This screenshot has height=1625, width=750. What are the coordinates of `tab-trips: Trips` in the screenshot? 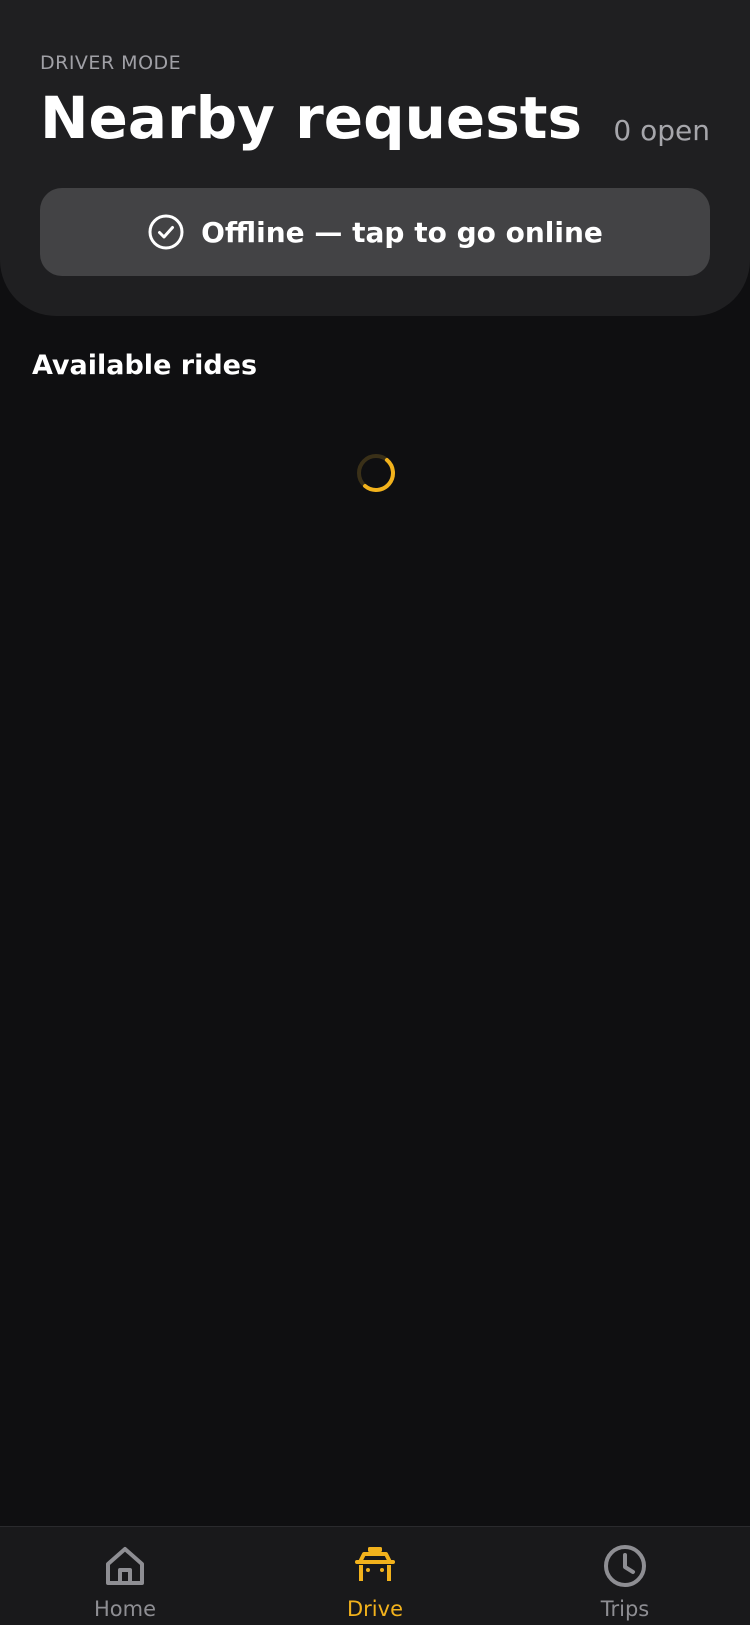 It's located at (625, 1576).